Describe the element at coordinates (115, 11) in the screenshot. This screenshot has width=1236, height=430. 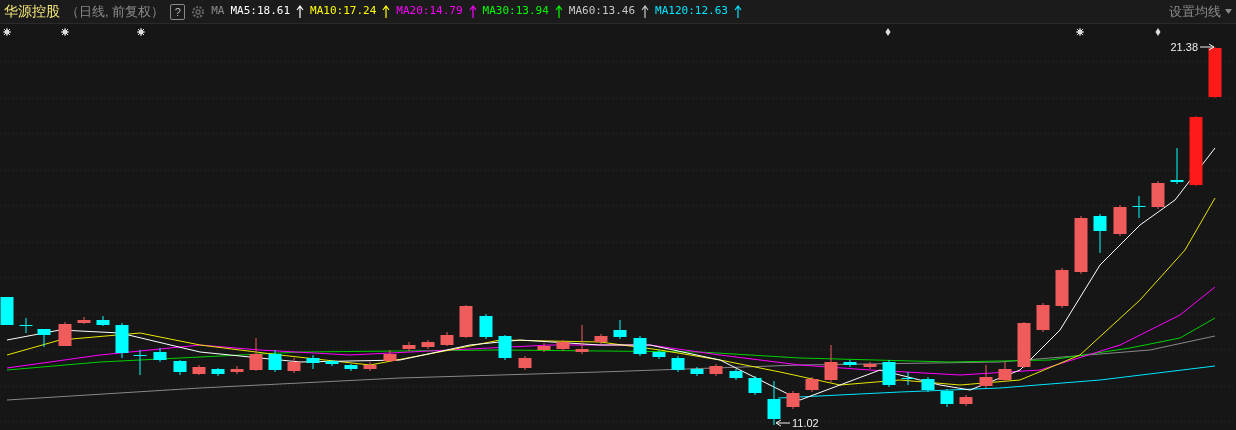
I see `chart-period: （日线, 前复权）` at that location.